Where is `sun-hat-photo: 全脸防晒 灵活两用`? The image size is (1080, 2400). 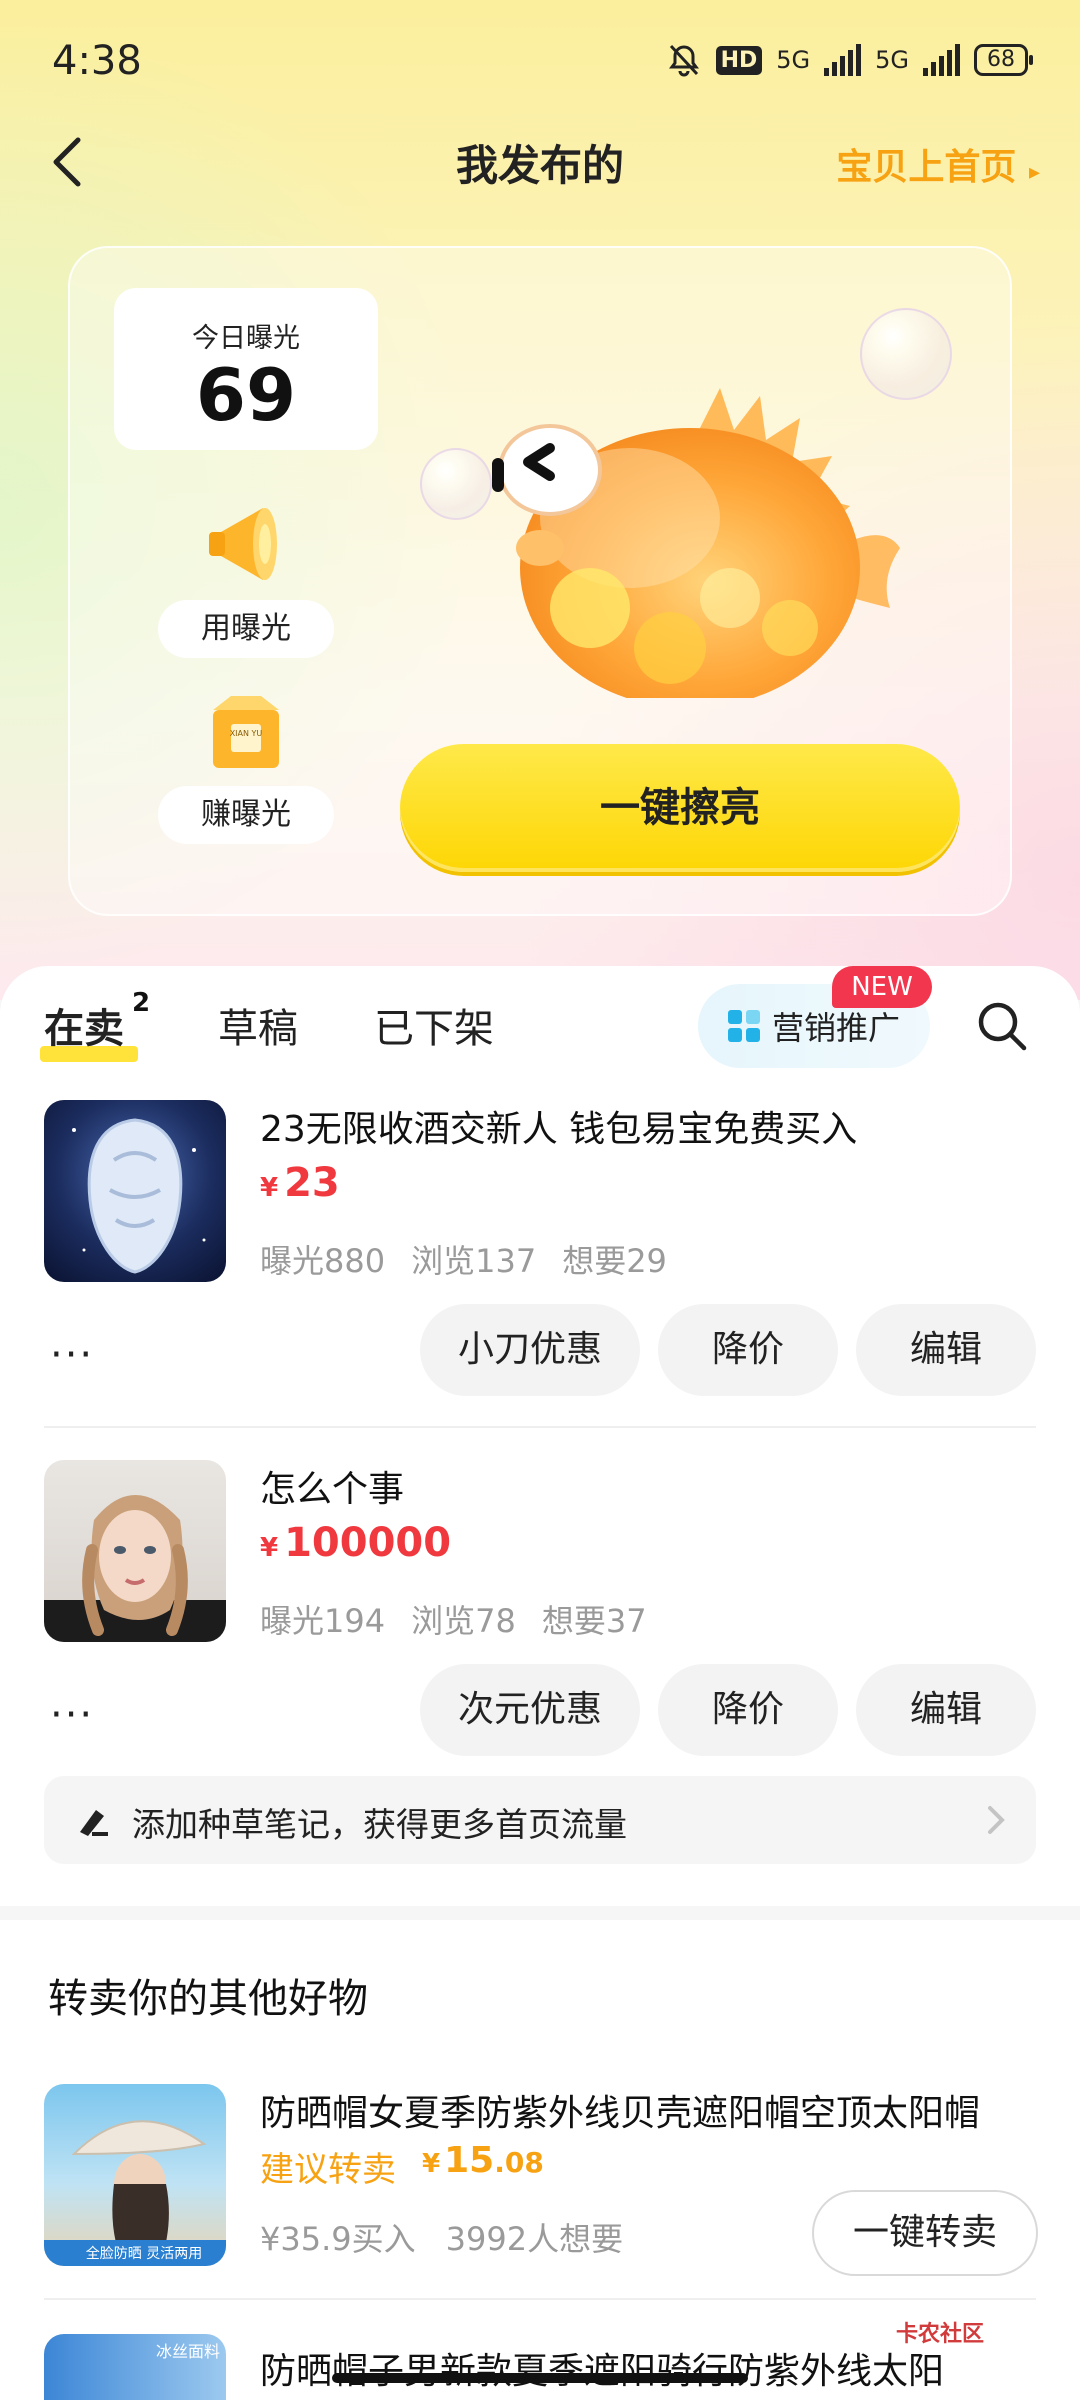
sun-hat-photo: 全脸防晒 灵活两用 is located at coordinates (135, 2193).